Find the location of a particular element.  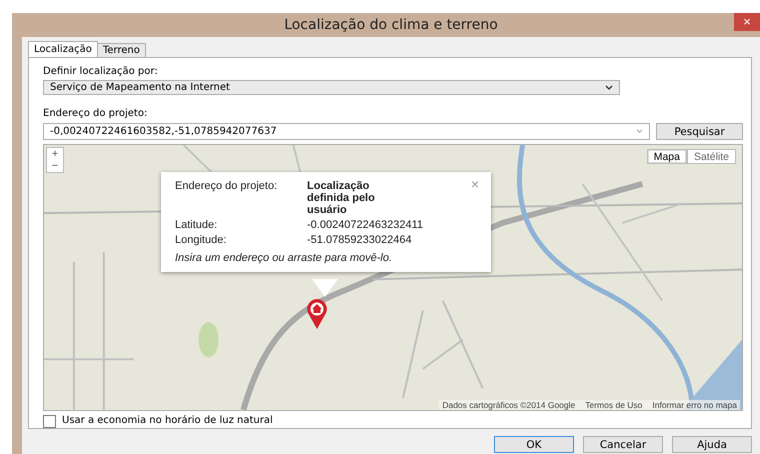

popup-hint: Insira um endereço ou arraste para movê-lo. is located at coordinates (284, 258).